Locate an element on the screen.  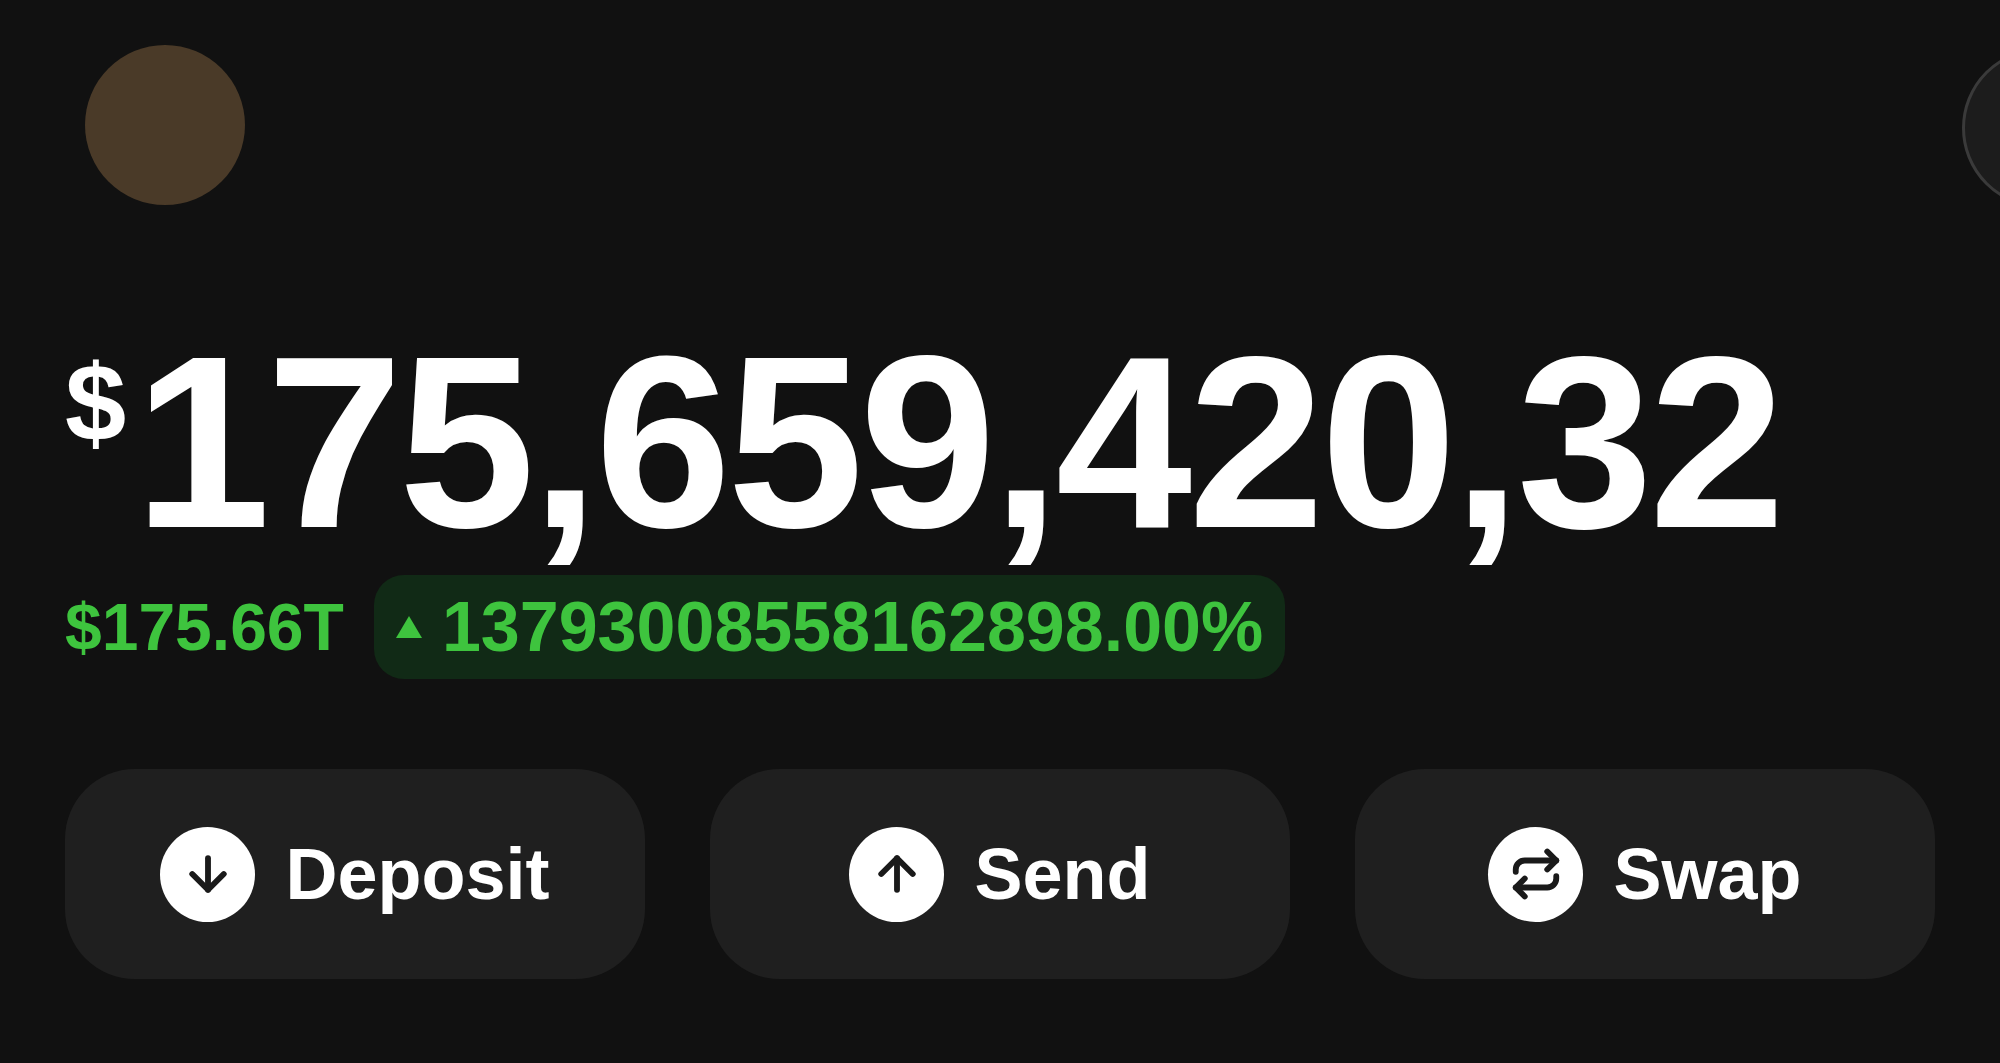
change-percent: 13793008558162898.00% is located at coordinates (852, 627).